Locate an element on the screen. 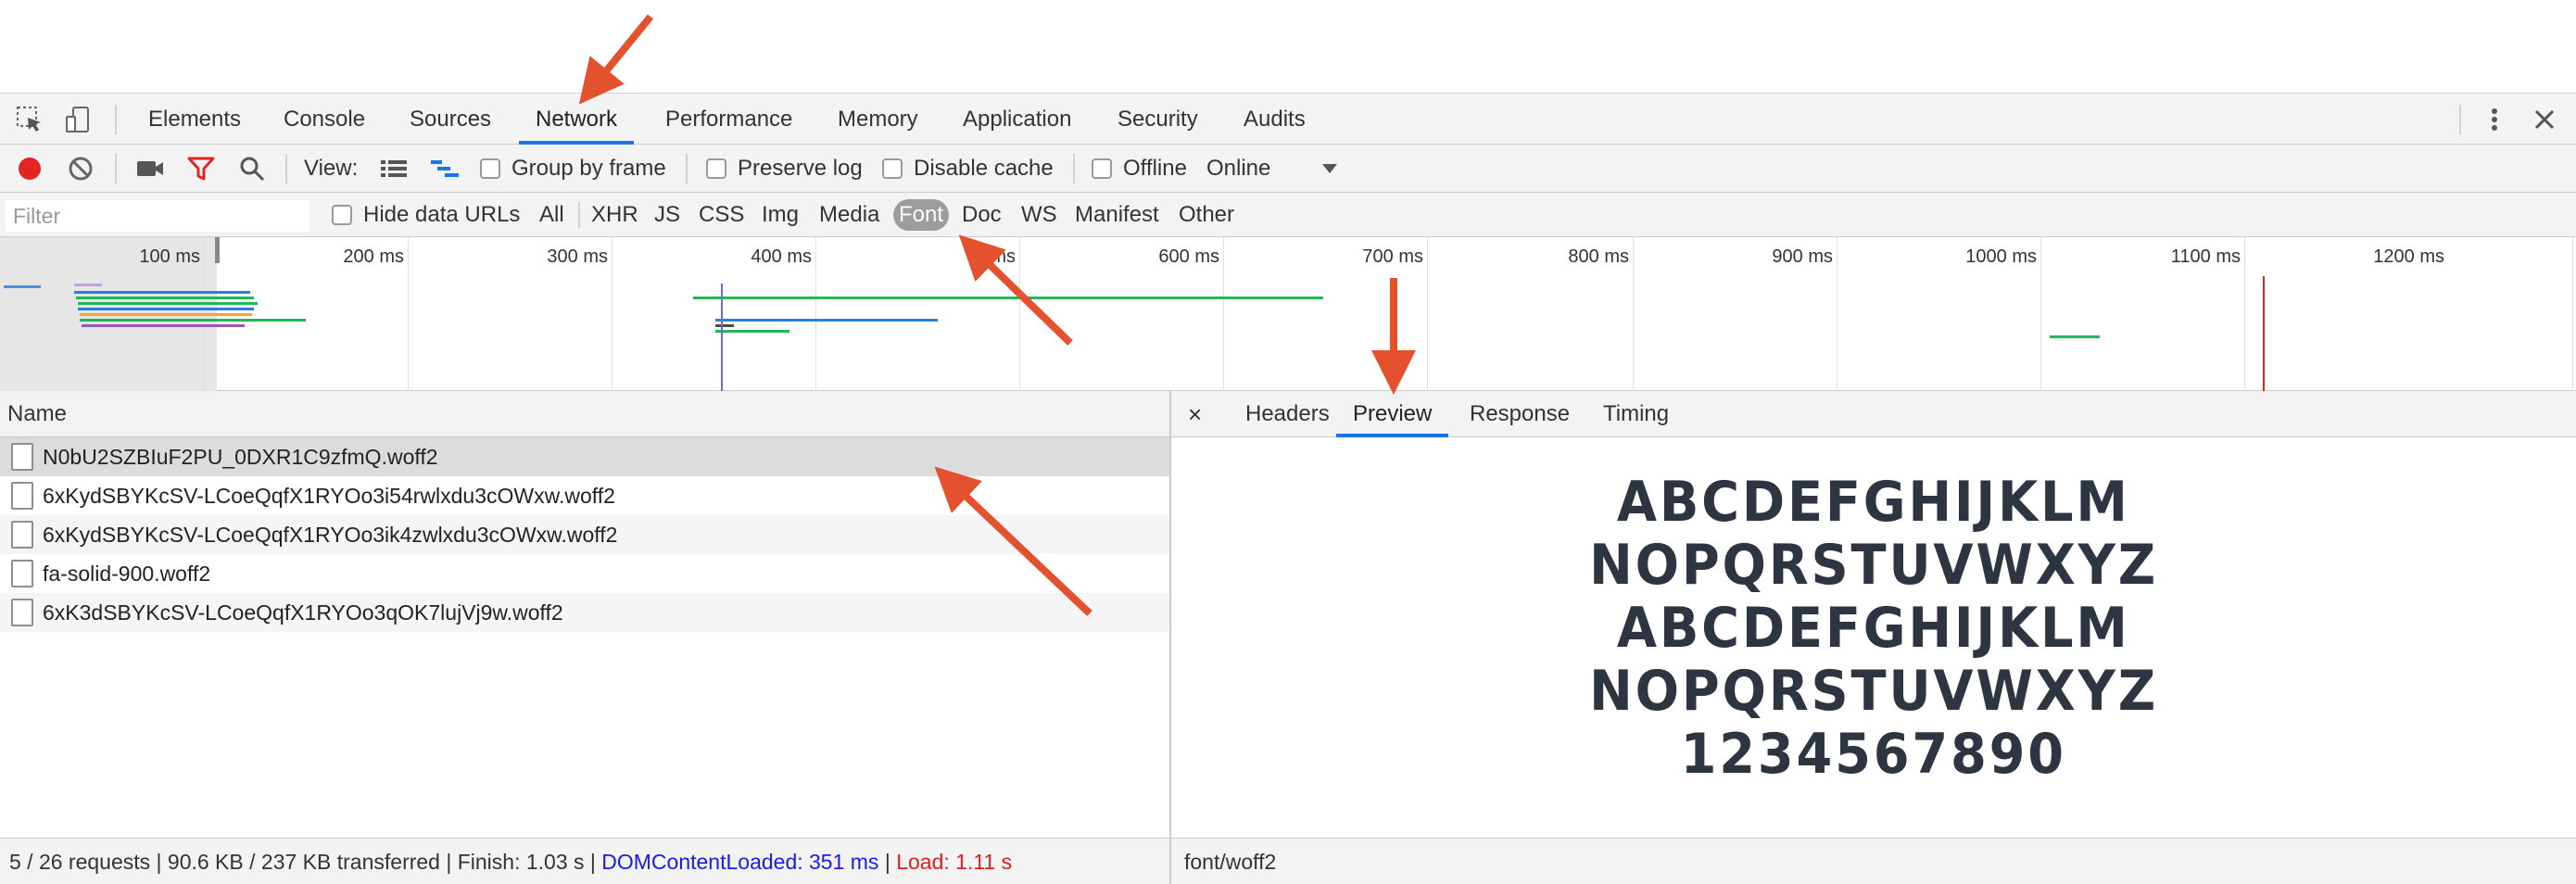 This screenshot has height=884, width=2576. name-column-header: Name is located at coordinates (584, 414).